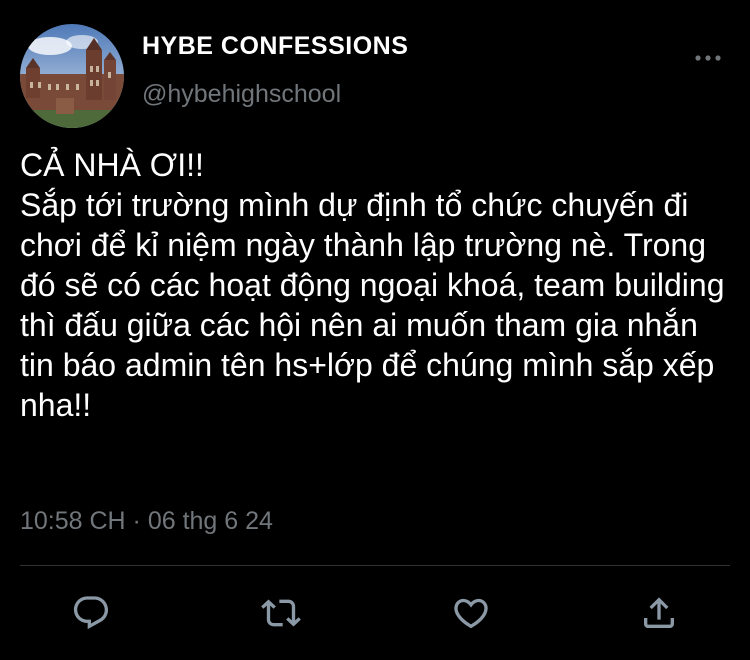 Image resolution: width=750 pixels, height=660 pixels. I want to click on user-handle: @hybehighschool, so click(241, 94).